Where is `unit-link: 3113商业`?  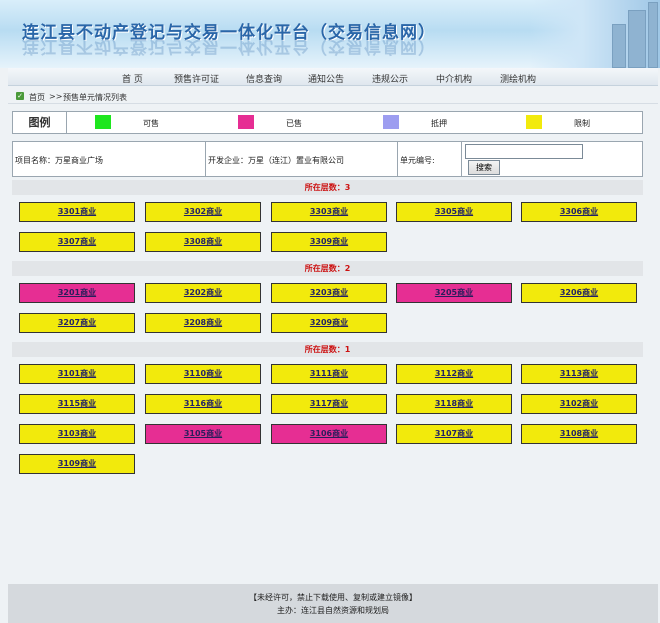
unit-link: 3113商业 is located at coordinates (579, 374).